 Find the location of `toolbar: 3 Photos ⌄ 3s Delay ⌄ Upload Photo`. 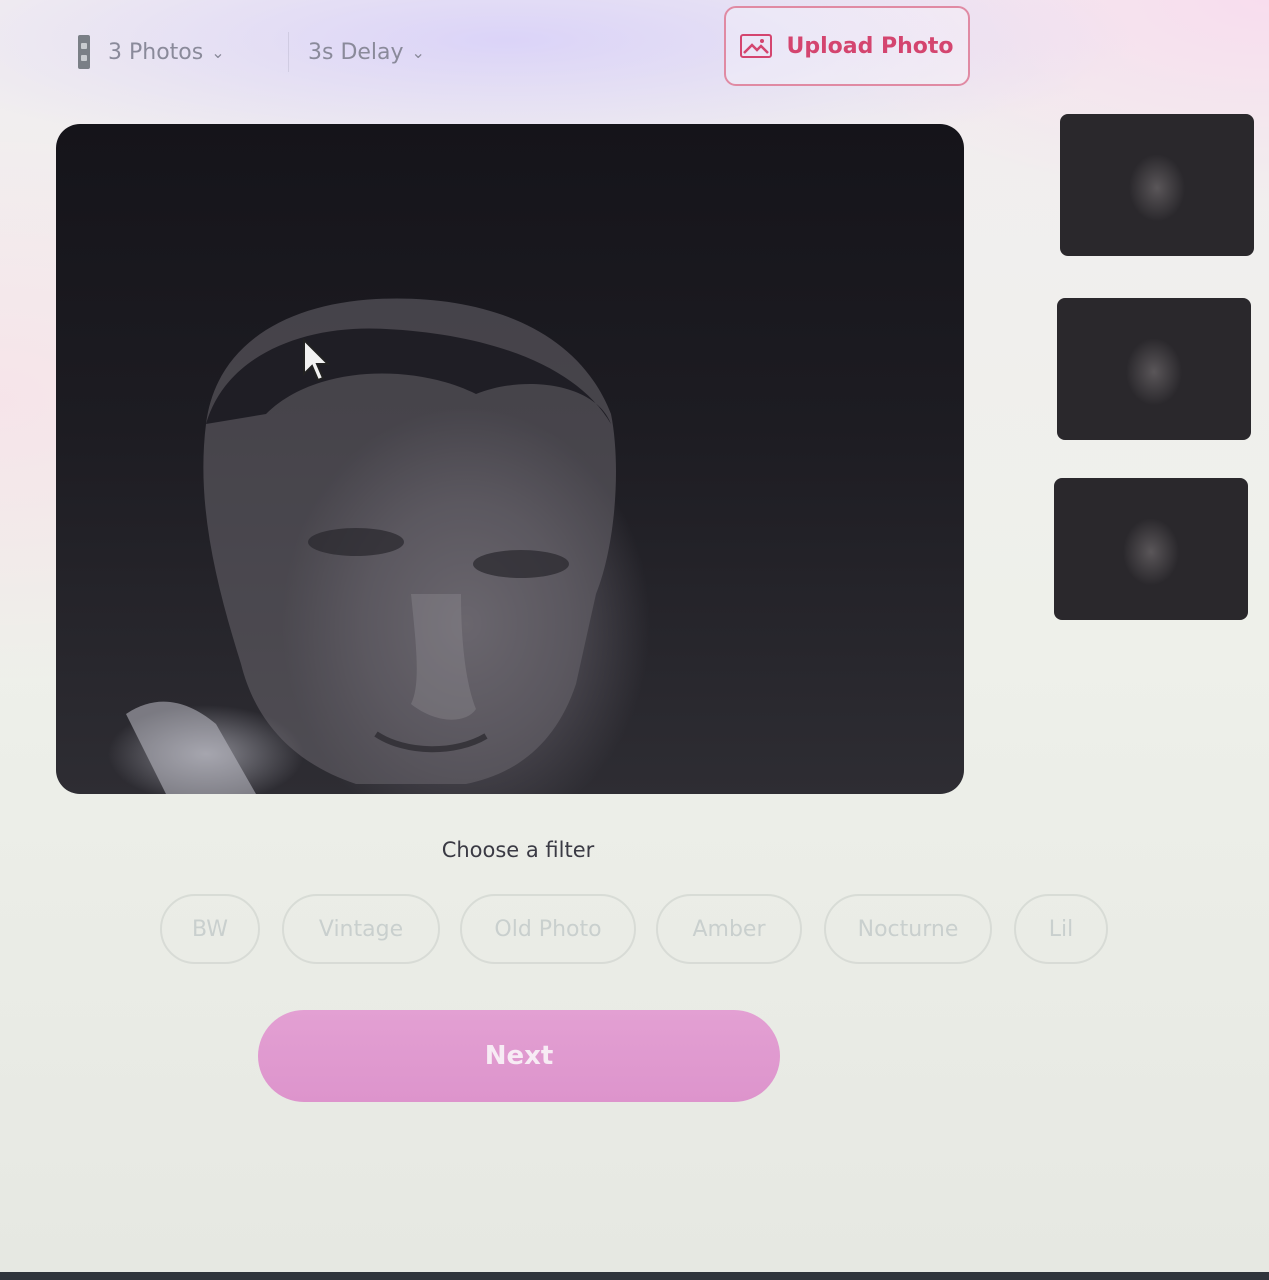

toolbar: 3 Photos ⌄ 3s Delay ⌄ Upload Photo is located at coordinates (634, 50).